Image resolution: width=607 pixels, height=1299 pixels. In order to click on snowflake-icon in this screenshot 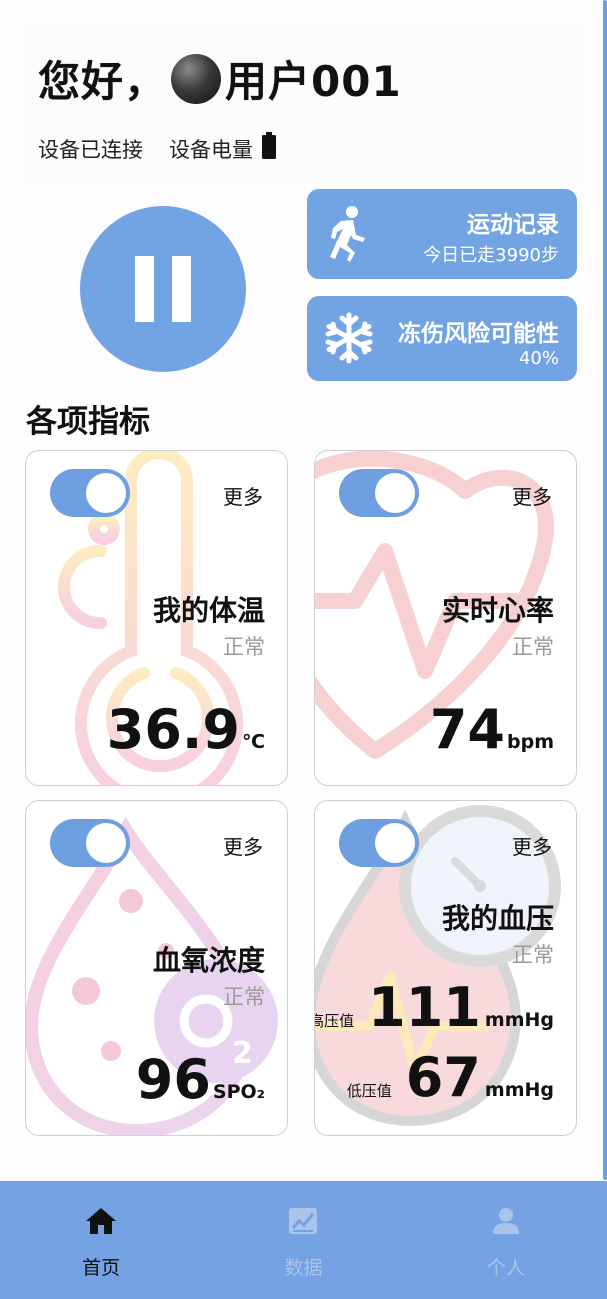, I will do `click(349, 340)`.